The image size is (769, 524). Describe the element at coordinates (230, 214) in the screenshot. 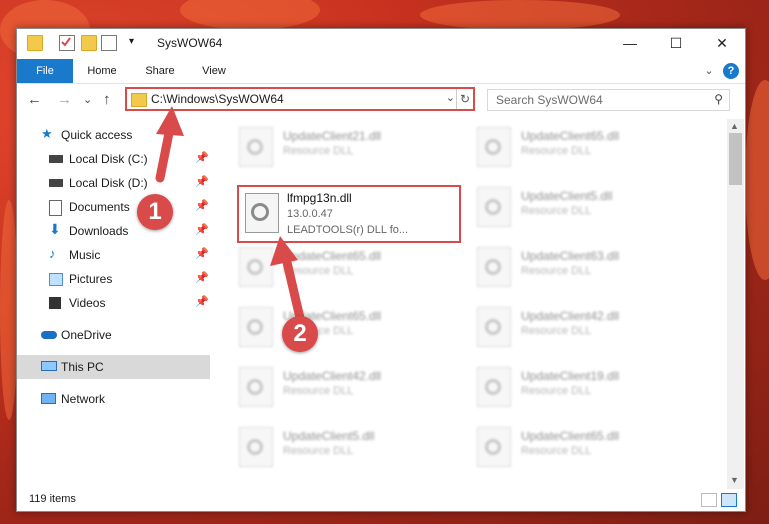

I see `annotation-arrows` at that location.